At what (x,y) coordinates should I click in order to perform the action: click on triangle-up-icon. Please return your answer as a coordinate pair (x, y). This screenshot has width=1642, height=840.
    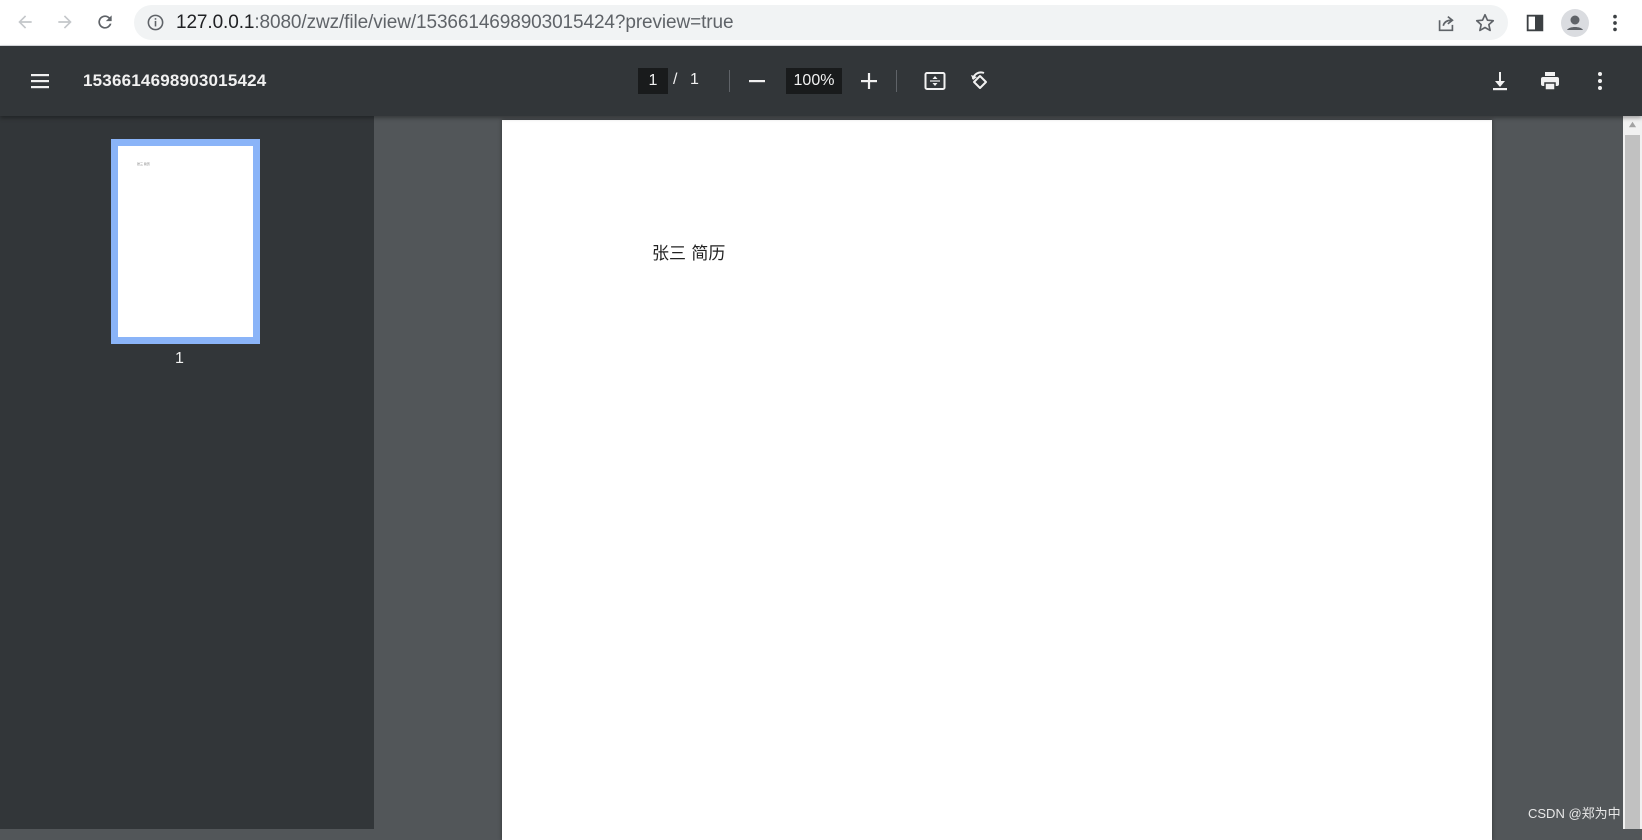
    Looking at the image, I should click on (1632, 124).